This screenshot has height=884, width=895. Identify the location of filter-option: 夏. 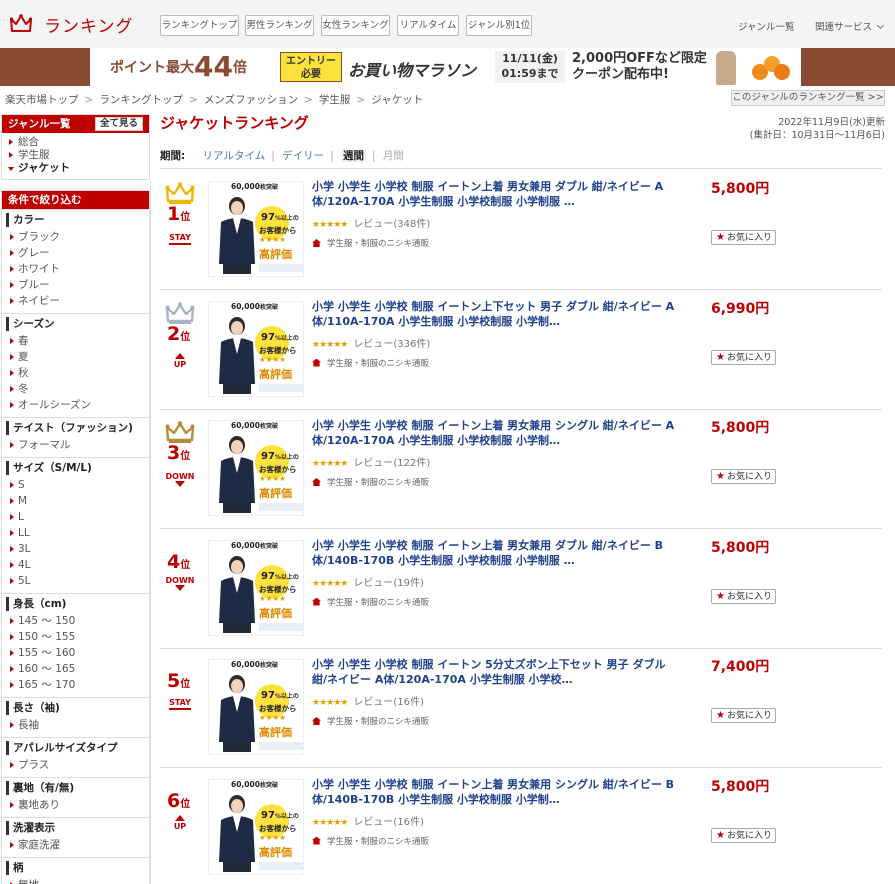
(75, 357).